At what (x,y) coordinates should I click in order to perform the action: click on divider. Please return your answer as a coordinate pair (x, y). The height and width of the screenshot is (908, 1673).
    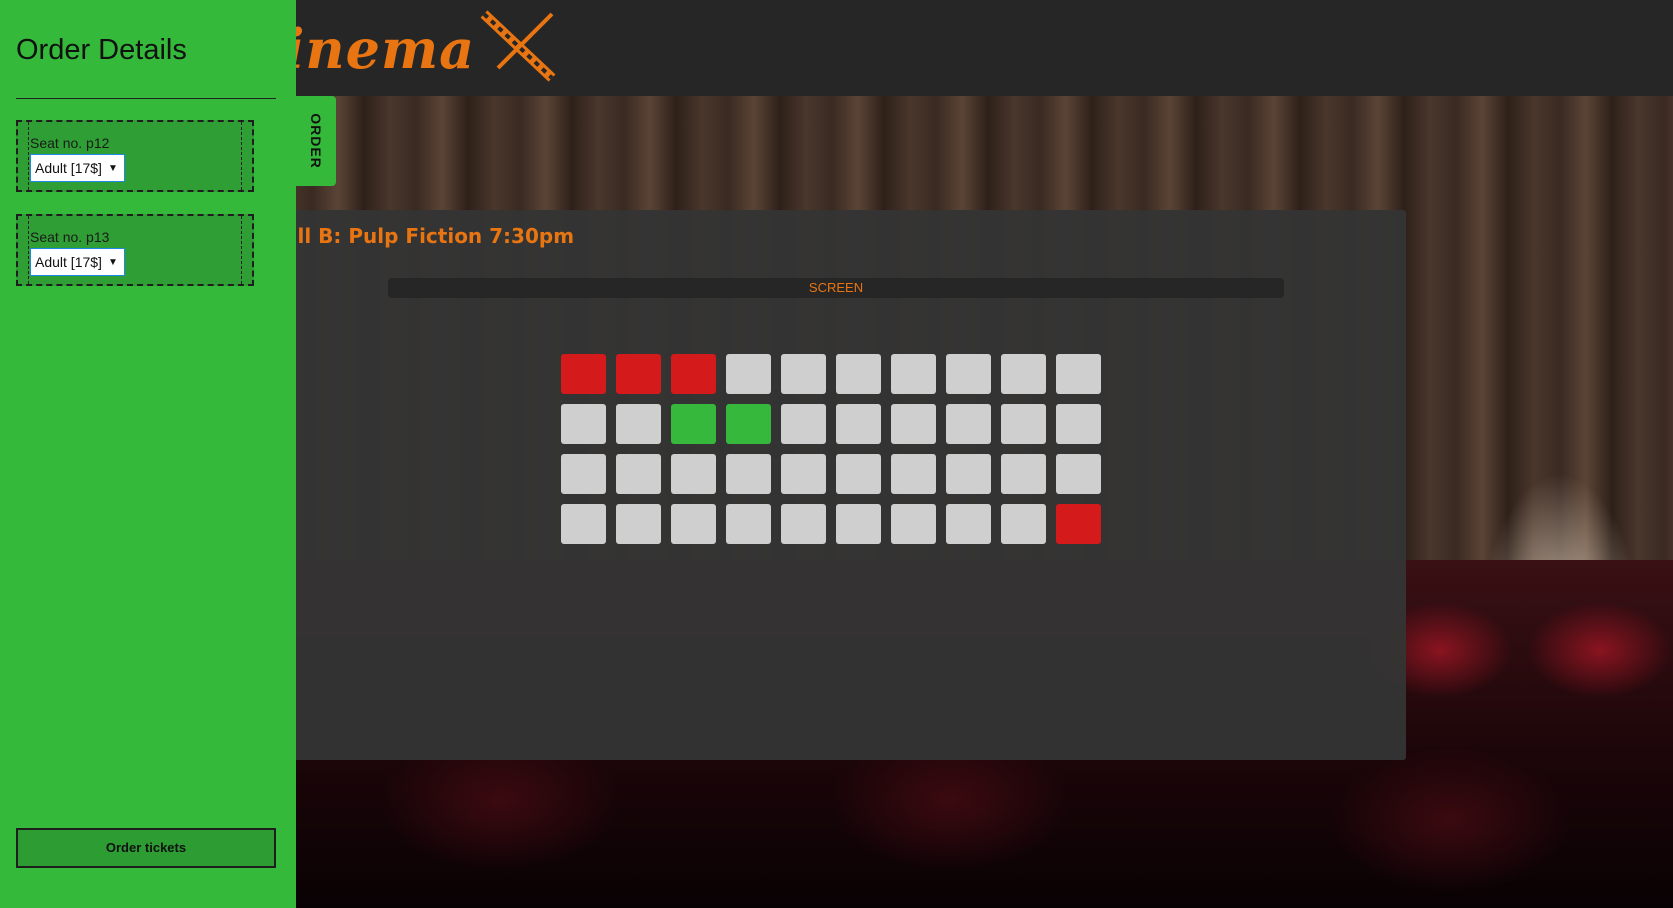
    Looking at the image, I should click on (146, 98).